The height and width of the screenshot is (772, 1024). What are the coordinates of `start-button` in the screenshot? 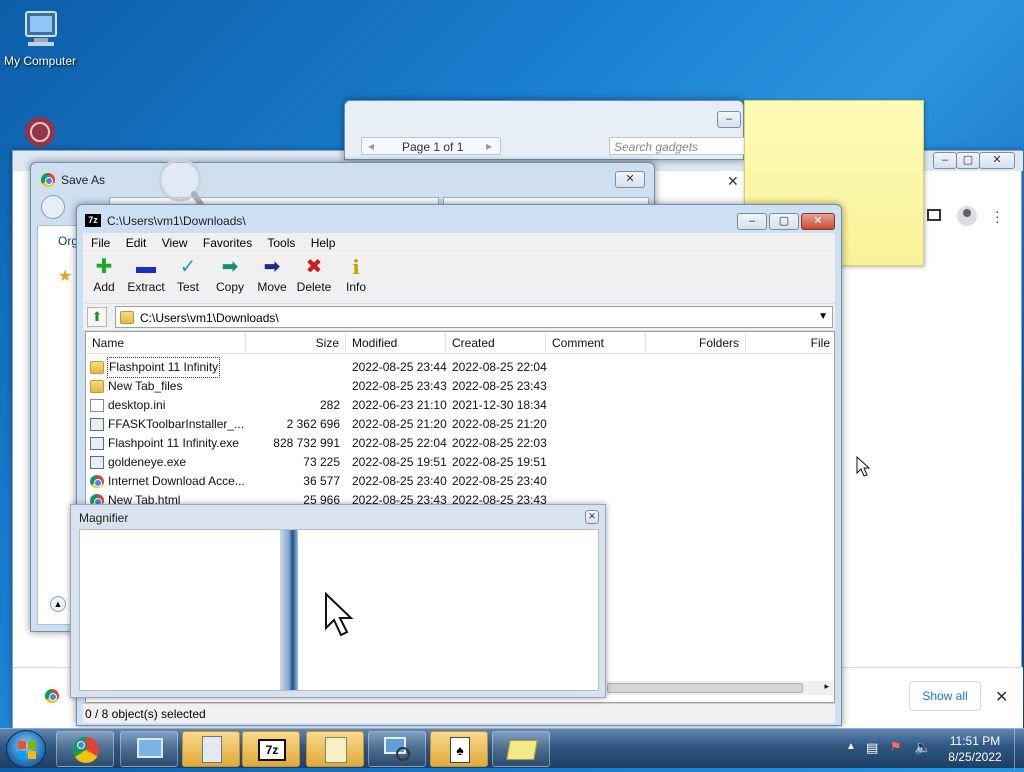 It's located at (26, 749).